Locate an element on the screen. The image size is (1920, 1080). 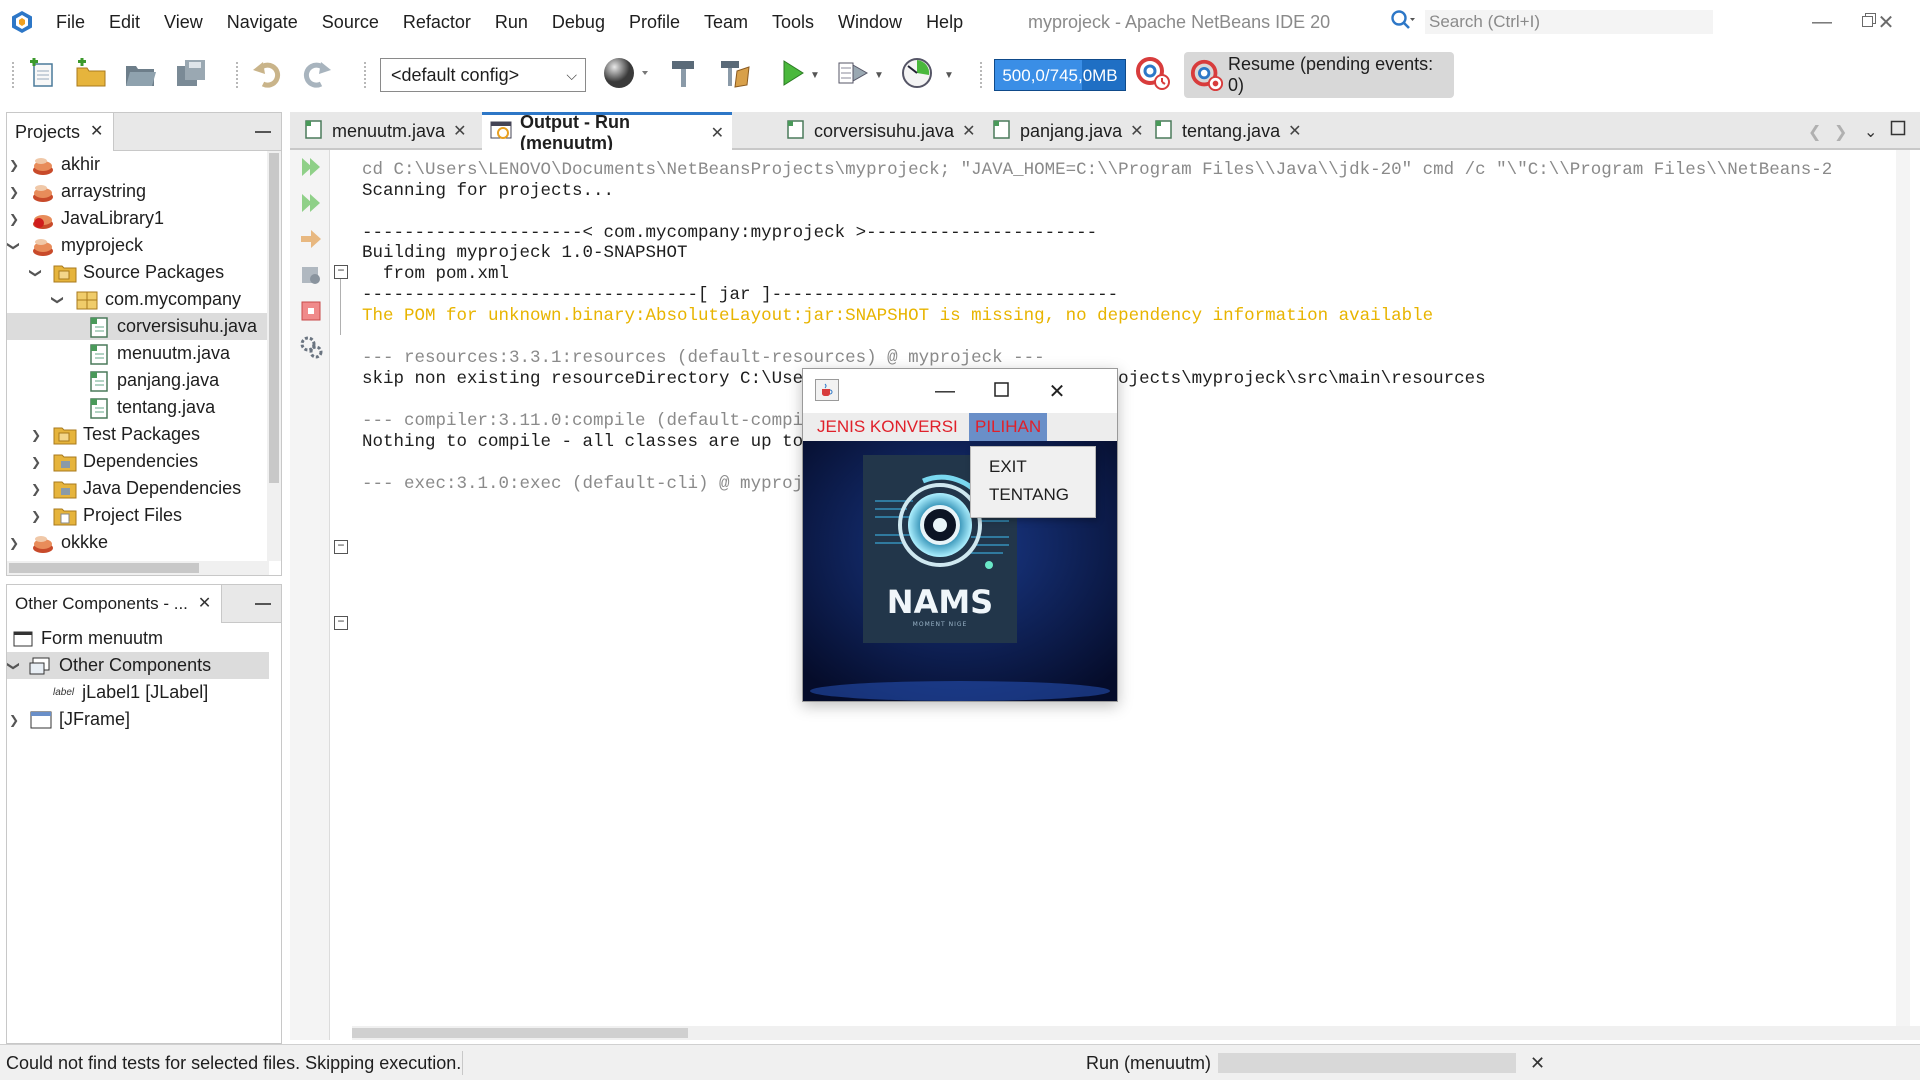
menu-item-exit: EXIT is located at coordinates (1008, 467).